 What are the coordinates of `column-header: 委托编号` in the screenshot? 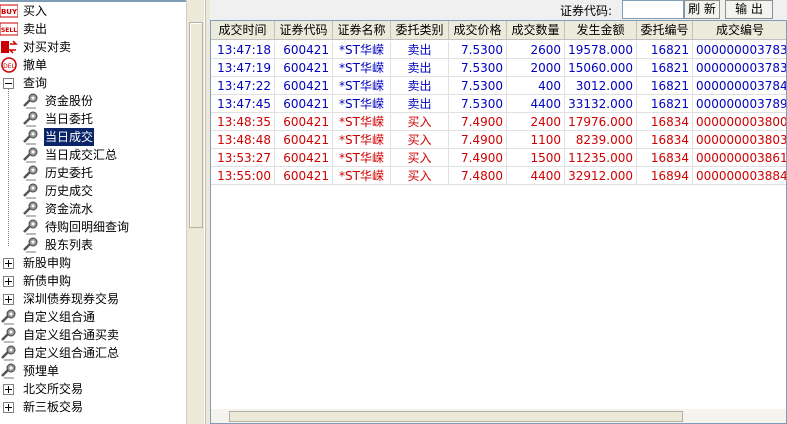 It's located at (665, 30).